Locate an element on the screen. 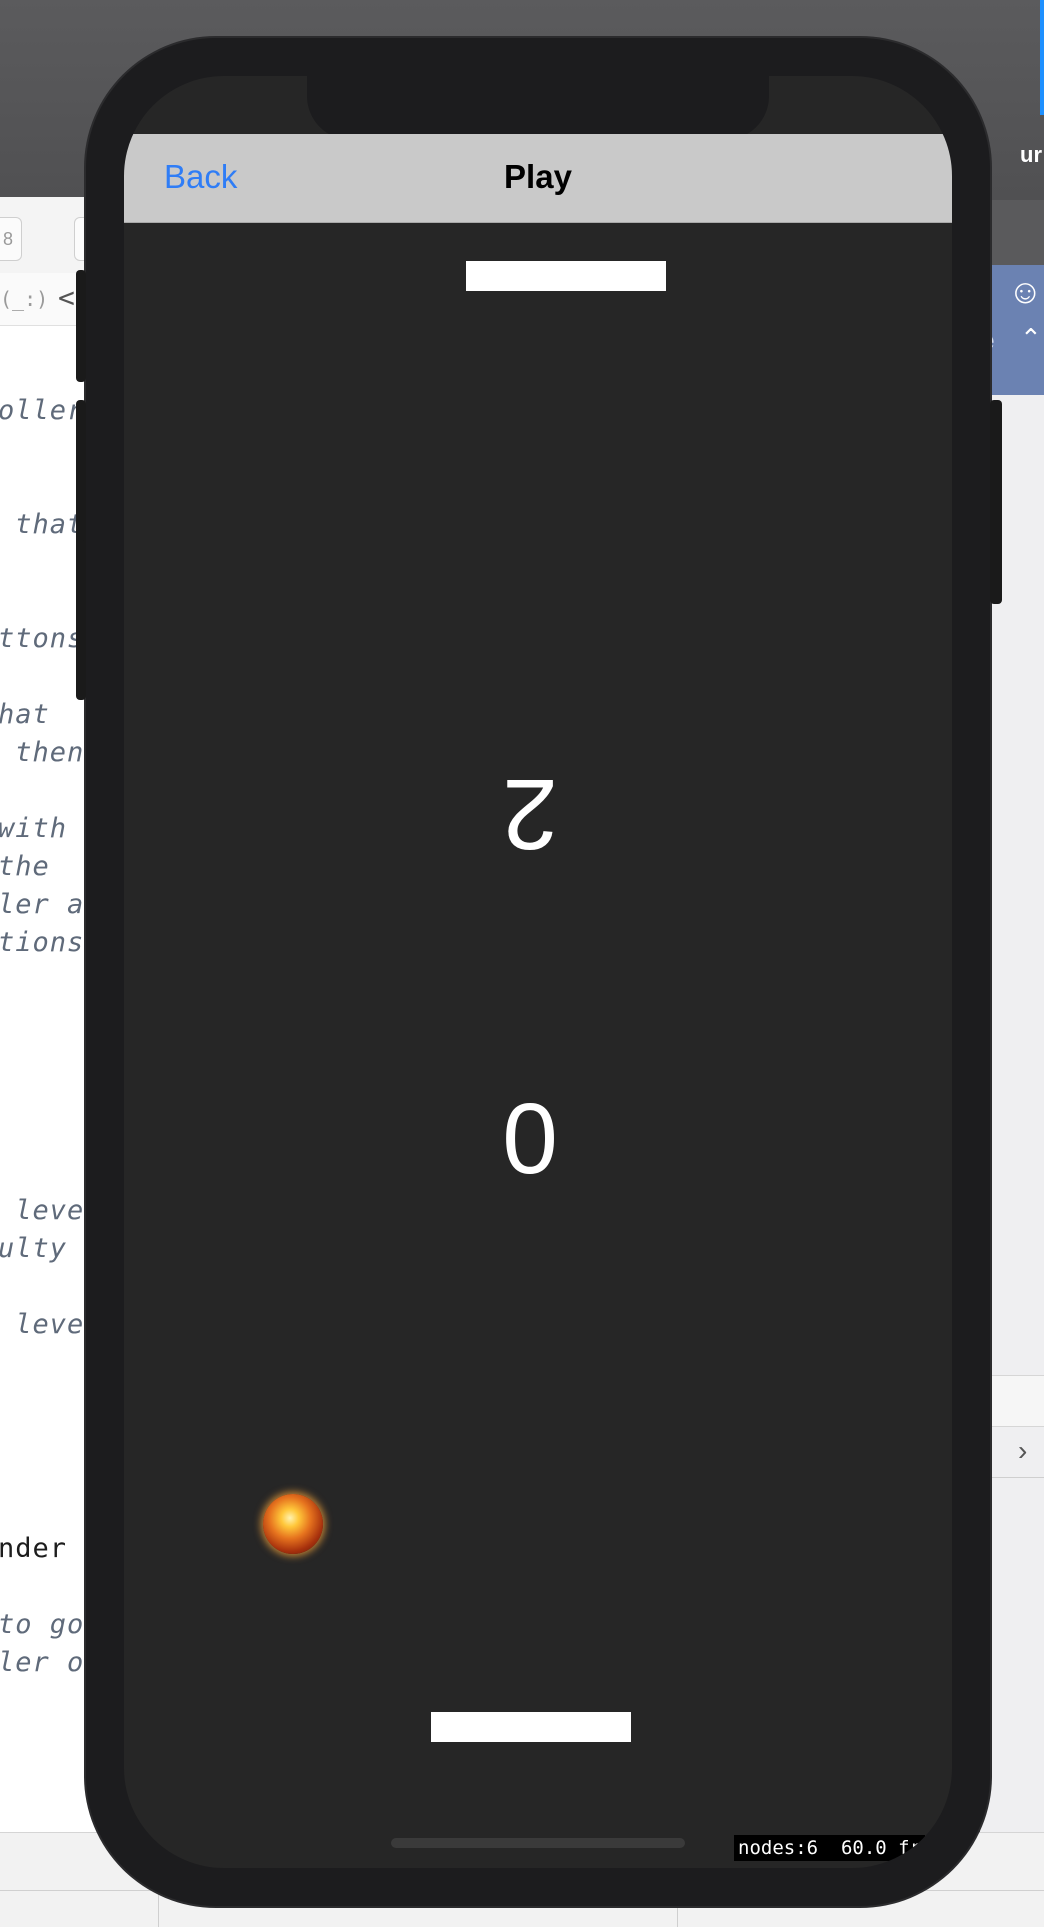 This screenshot has width=1044, height=1927. player-paddle is located at coordinates (531, 1727).